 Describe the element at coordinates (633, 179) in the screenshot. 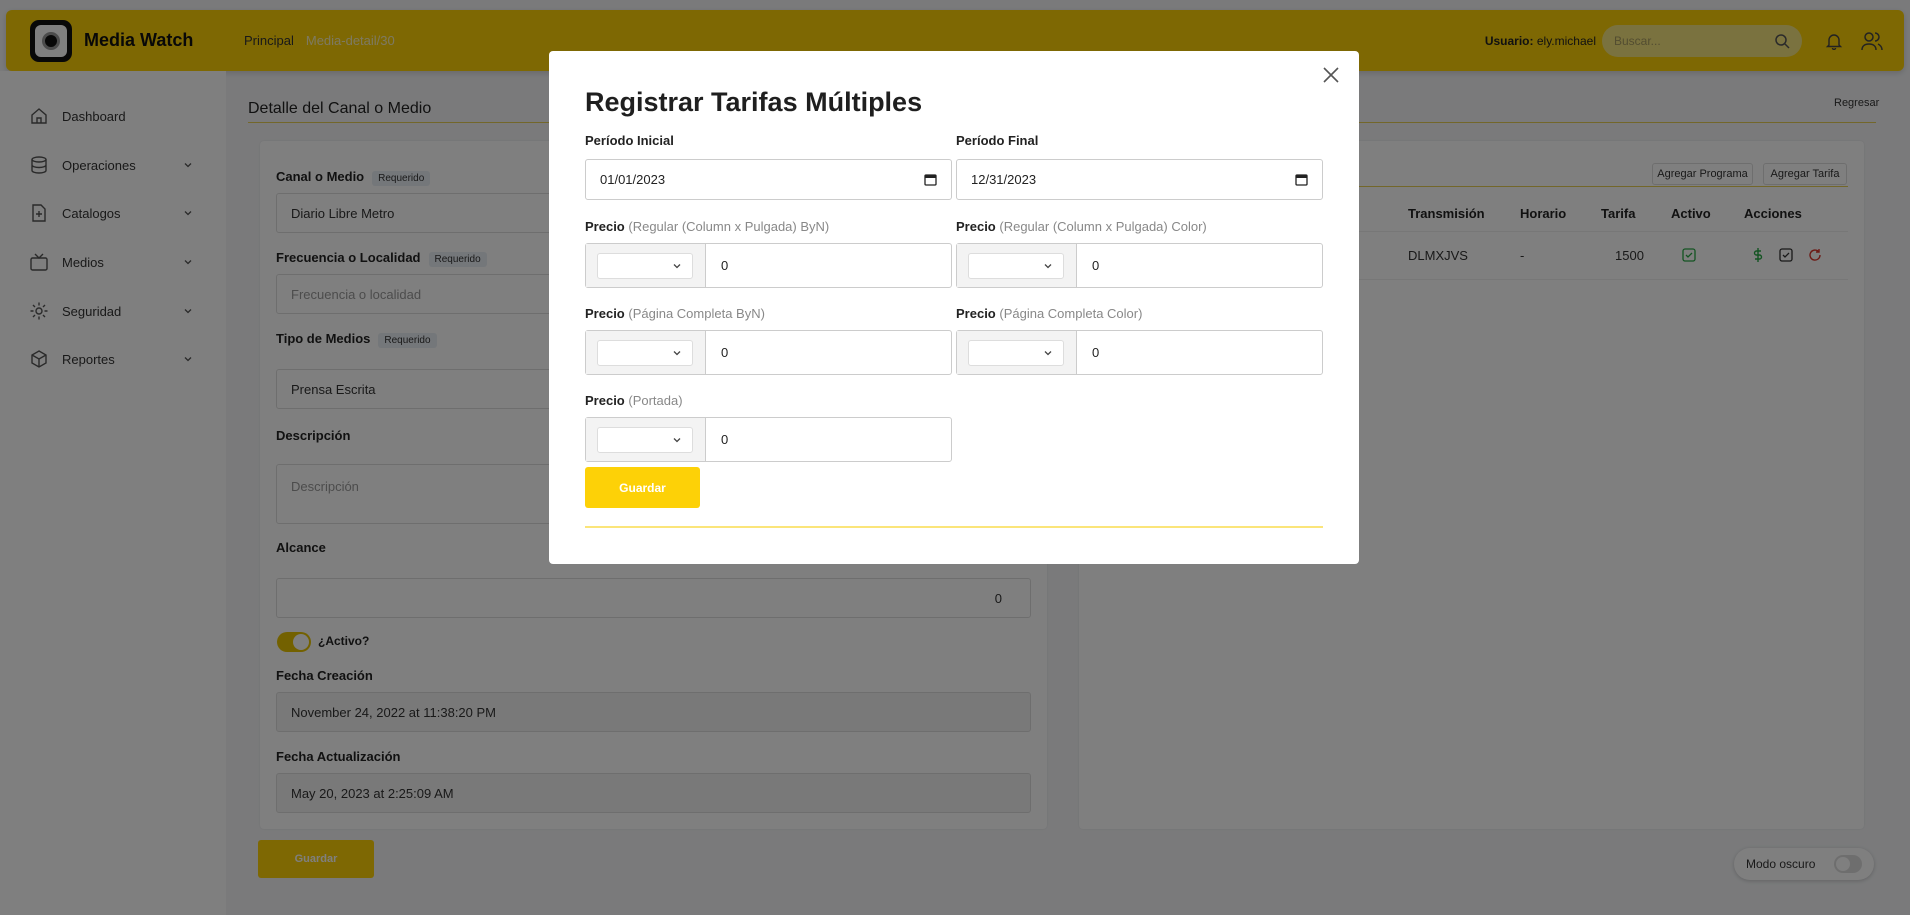

I see `periodo-inicial-value: 01/01/2023` at that location.